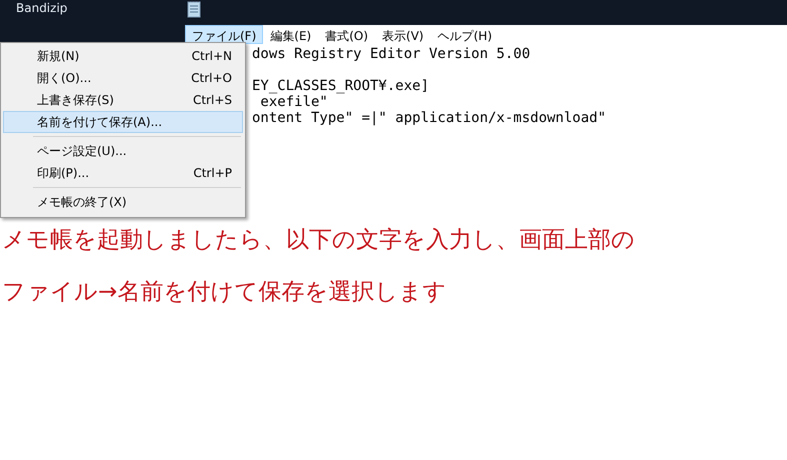 Image resolution: width=787 pixels, height=460 pixels. What do you see at coordinates (42, 8) in the screenshot?
I see `desktop-icon-label: Bandizip` at bounding box center [42, 8].